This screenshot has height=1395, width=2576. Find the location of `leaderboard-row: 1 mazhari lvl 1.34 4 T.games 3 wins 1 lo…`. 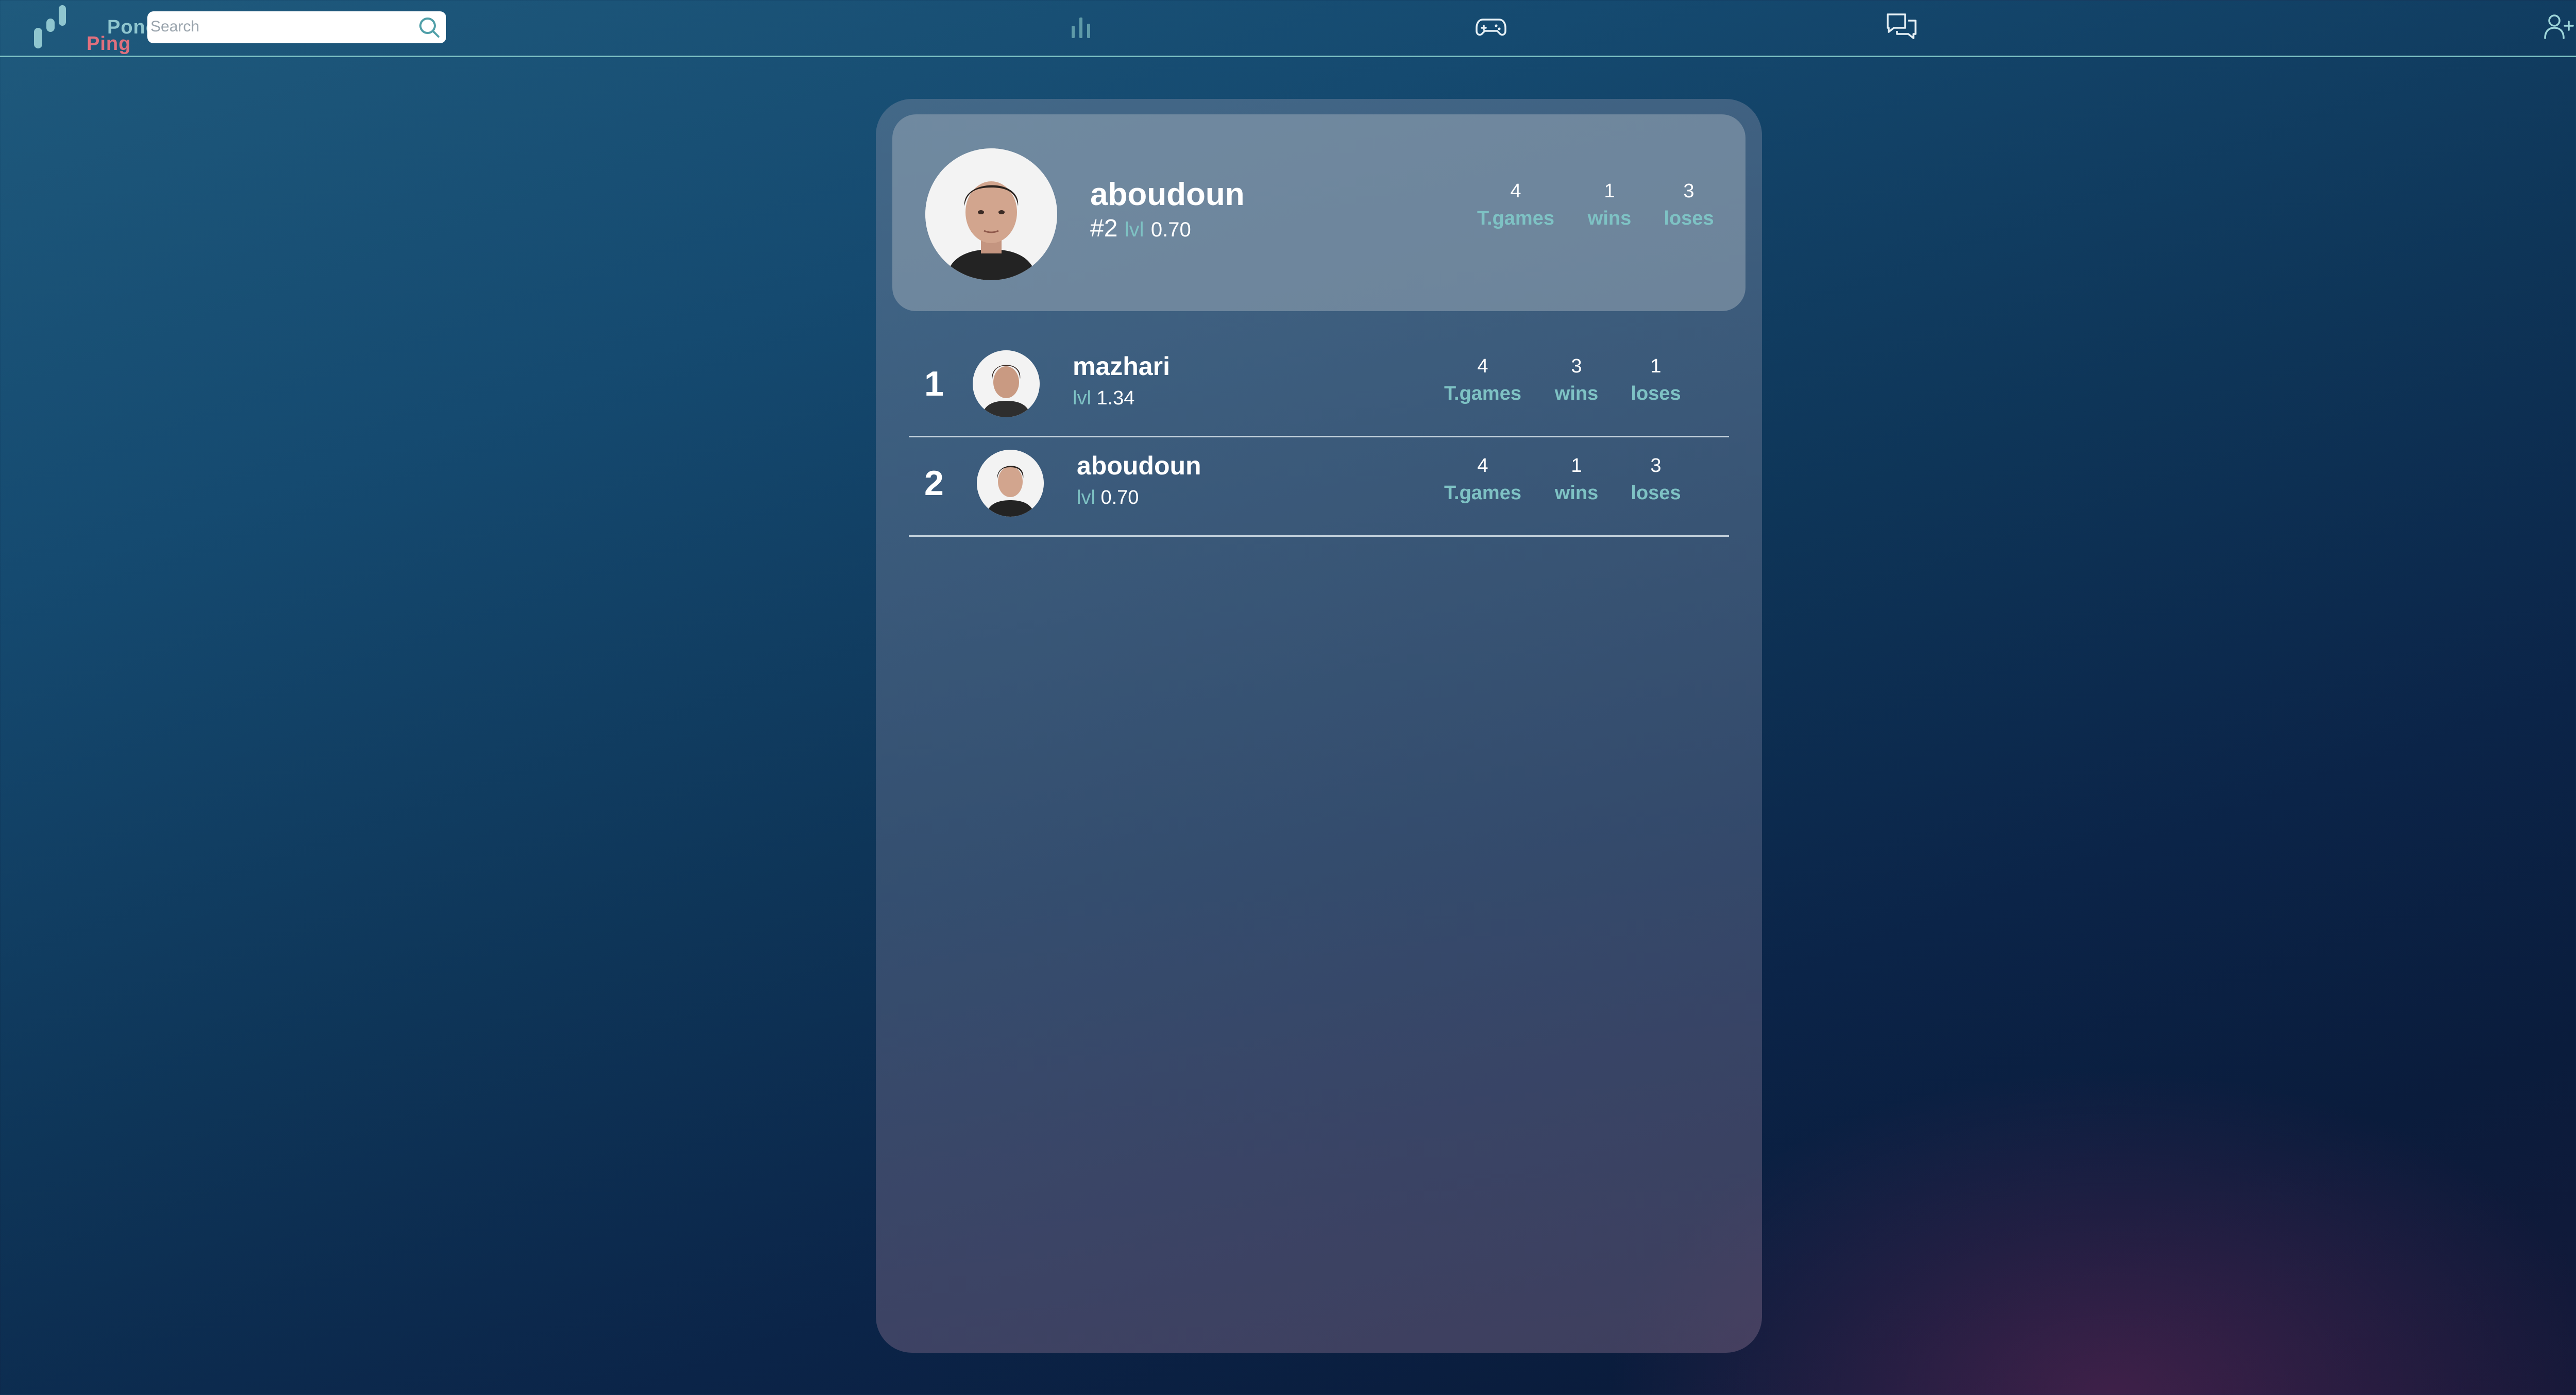

leaderboard-row: 1 mazhari lvl 1.34 4 T.games 3 wins 1 lo… is located at coordinates (1319, 388).